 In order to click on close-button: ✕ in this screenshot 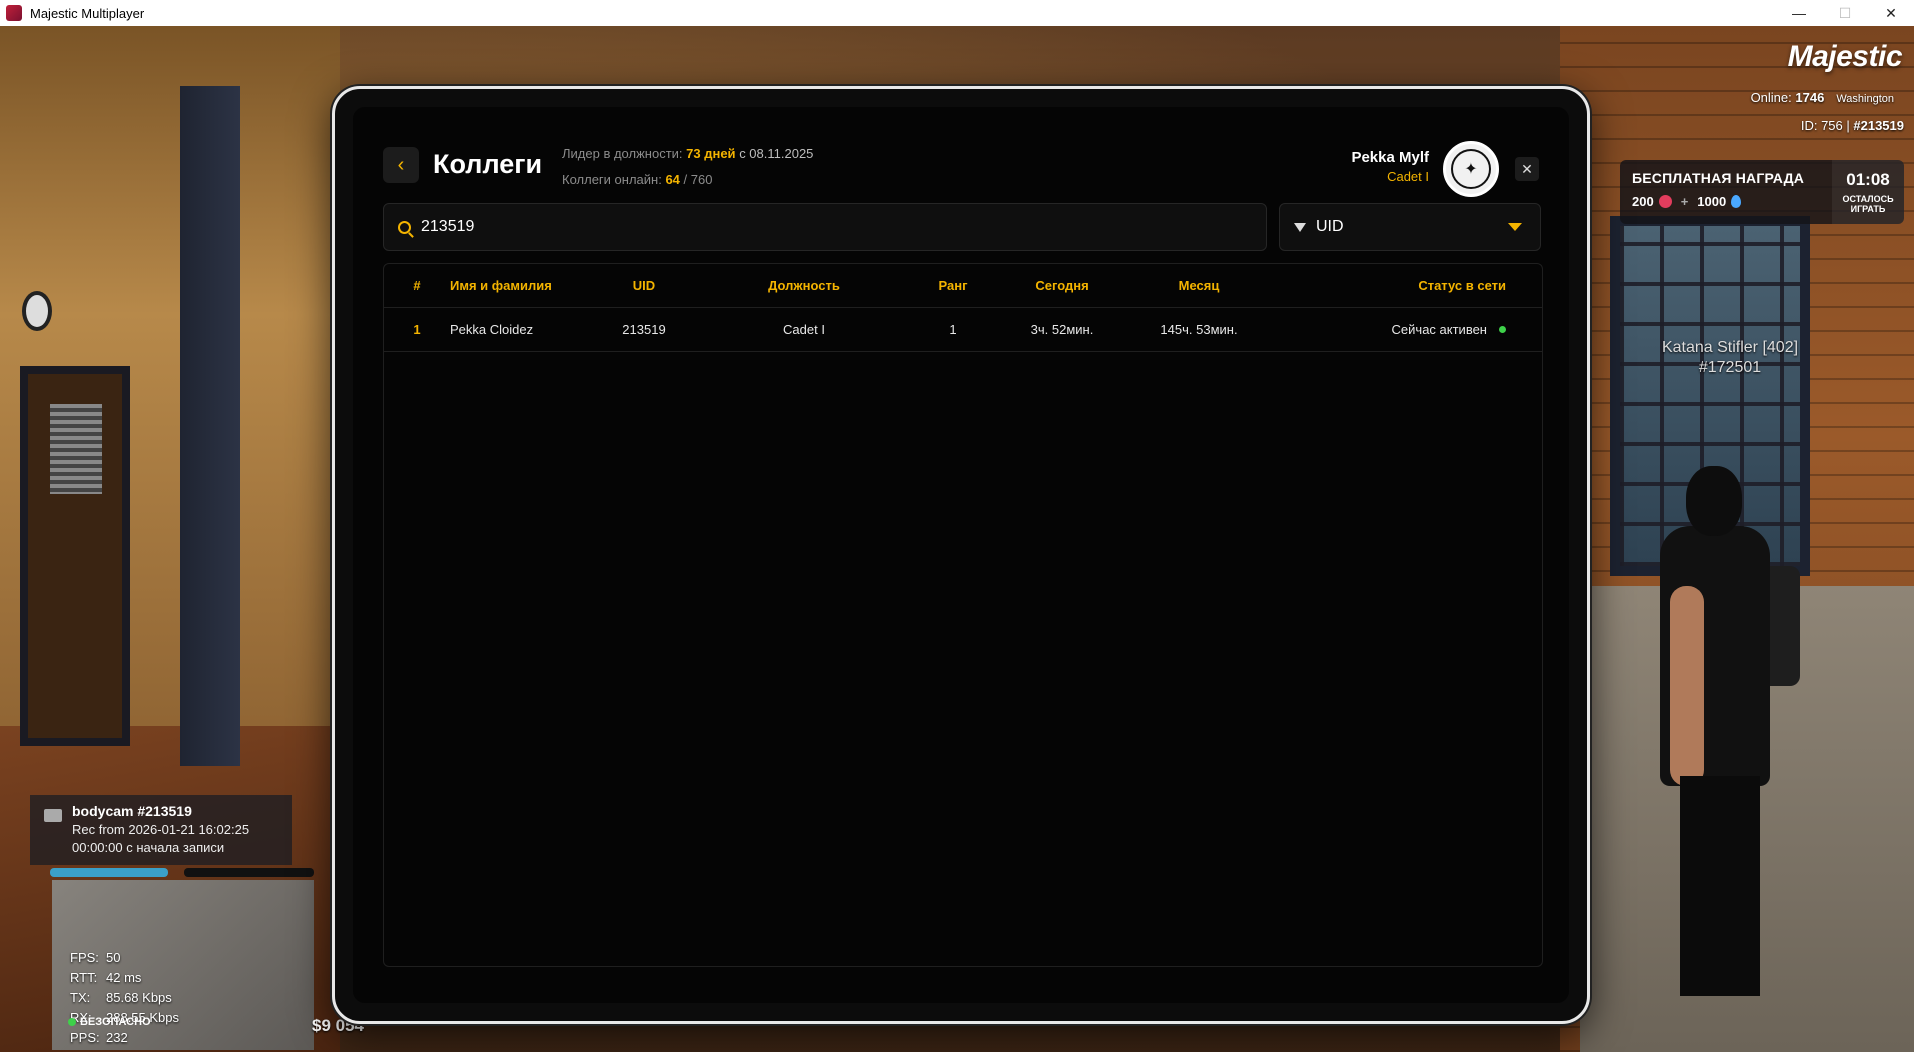, I will do `click(1527, 169)`.